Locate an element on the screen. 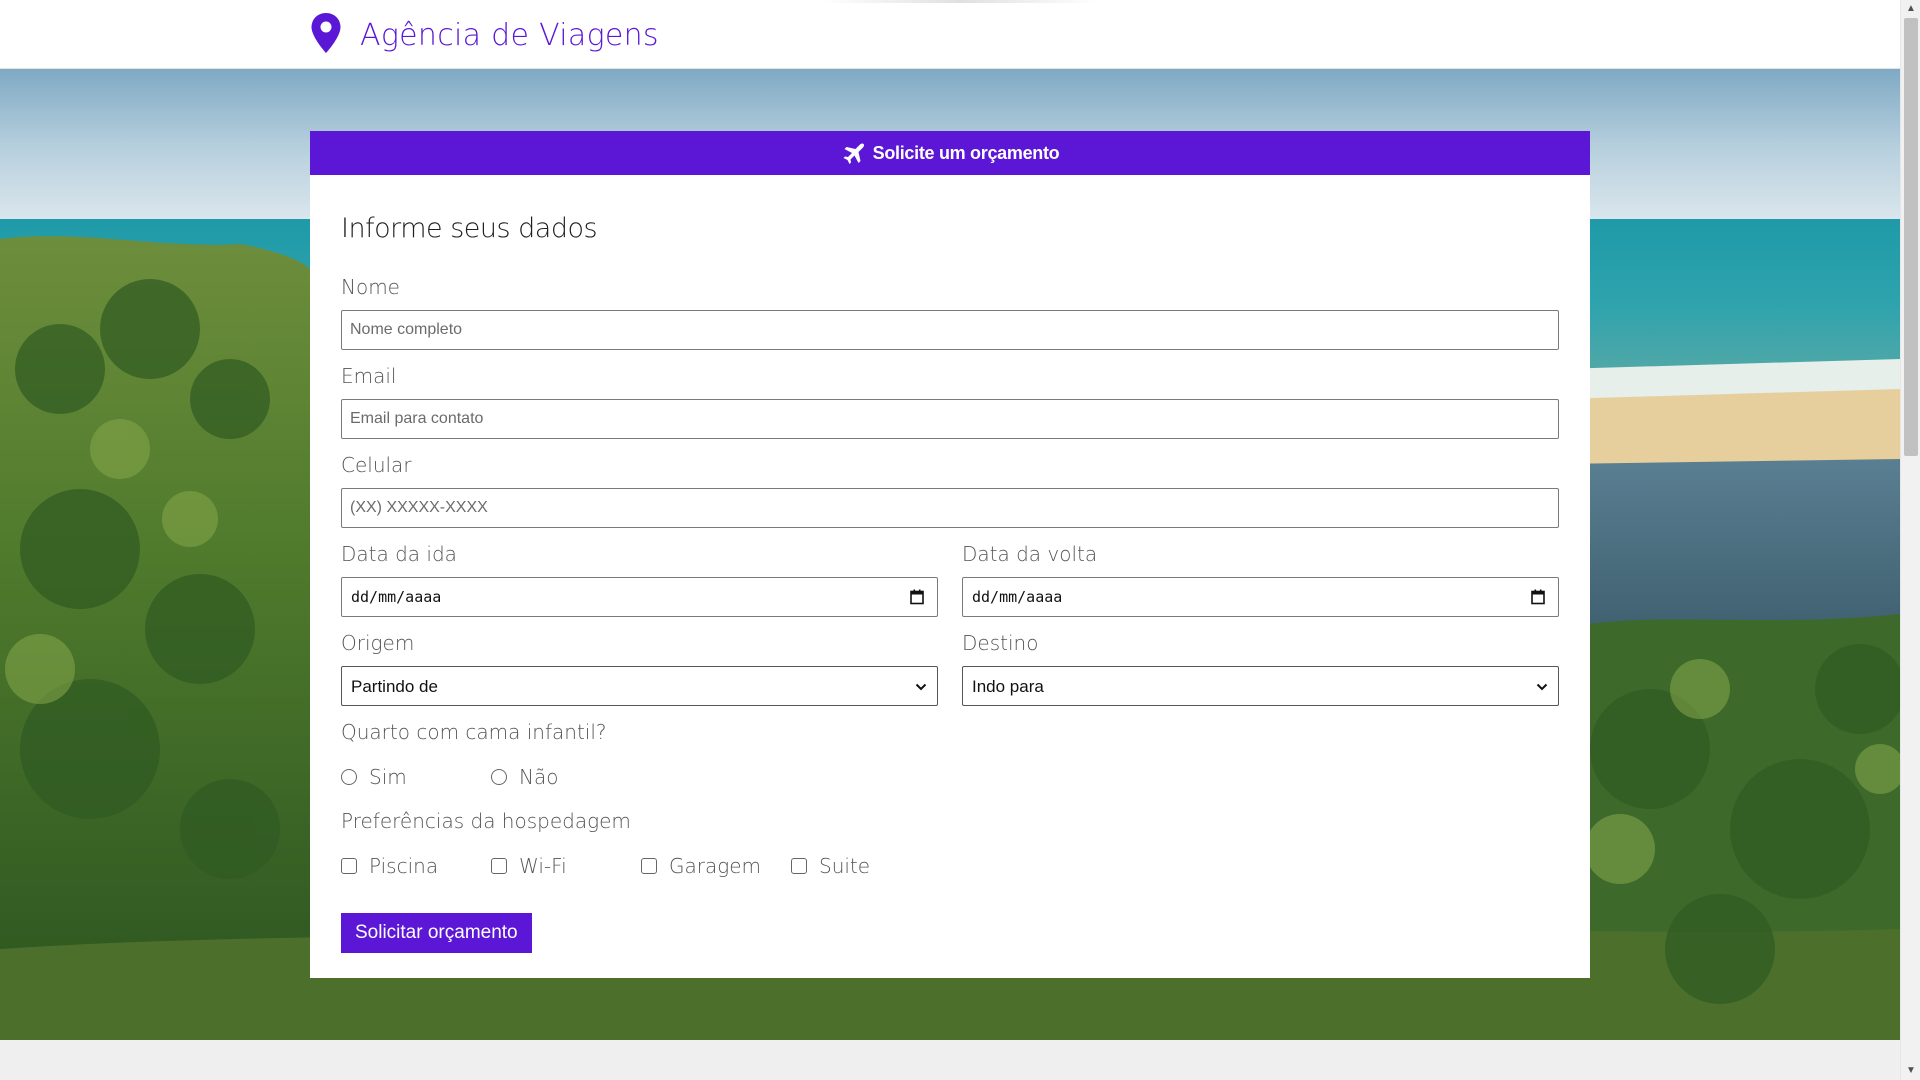  map-pin-icon is located at coordinates (326, 35).